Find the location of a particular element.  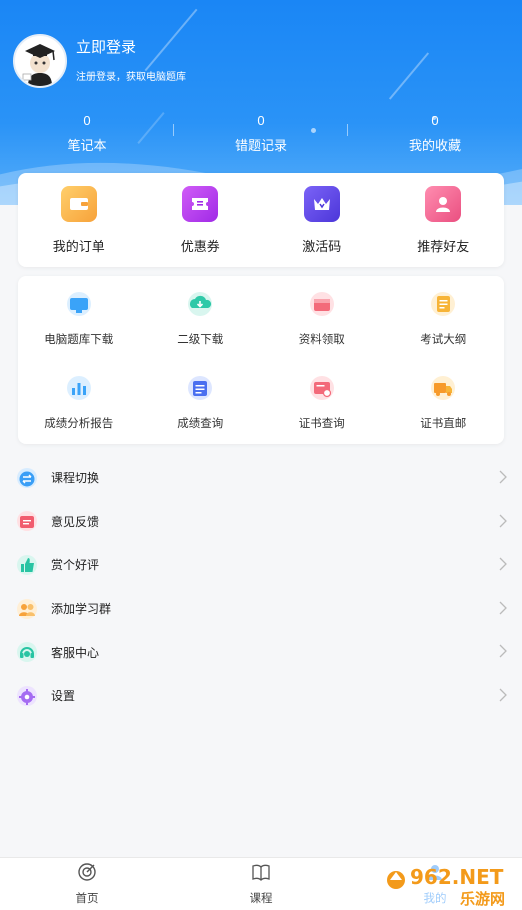

feedback-icon is located at coordinates (27, 521).